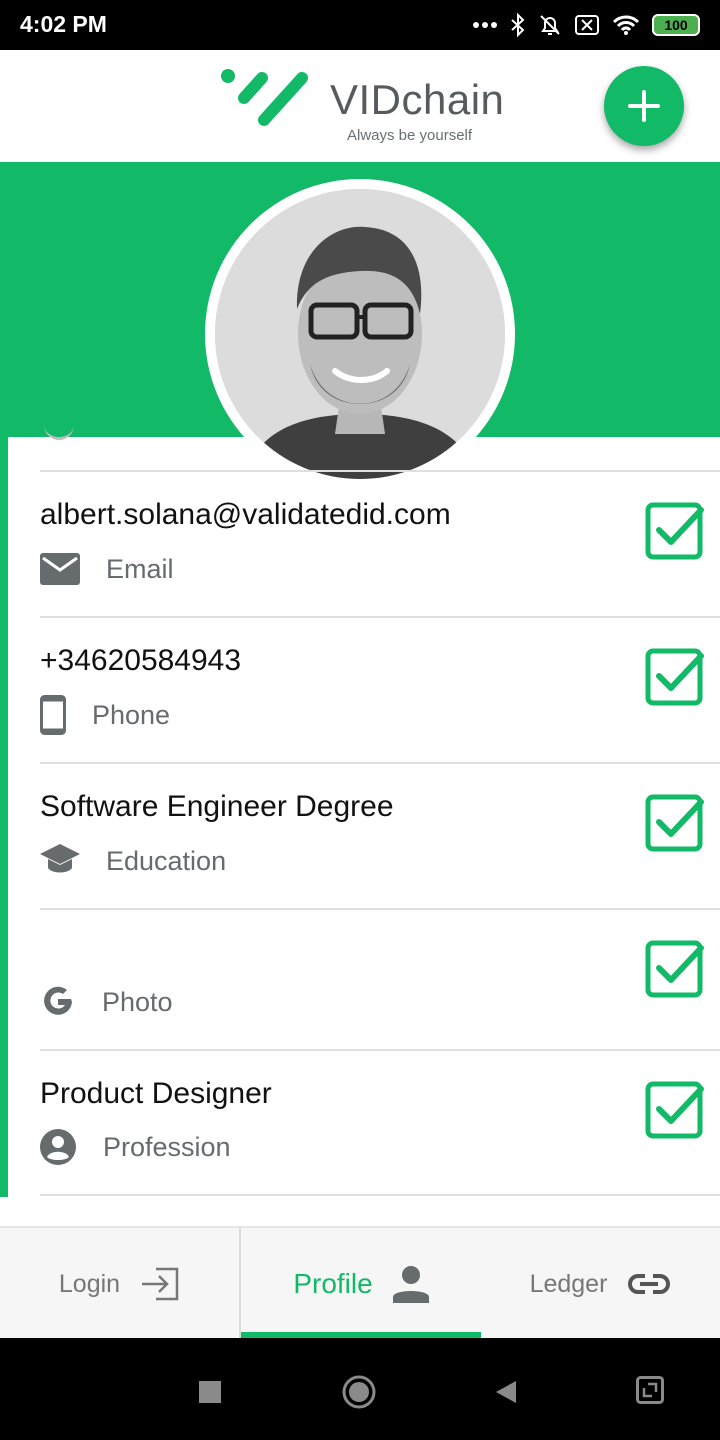 The image size is (720, 1440). I want to click on bluetooth-icon, so click(518, 25).